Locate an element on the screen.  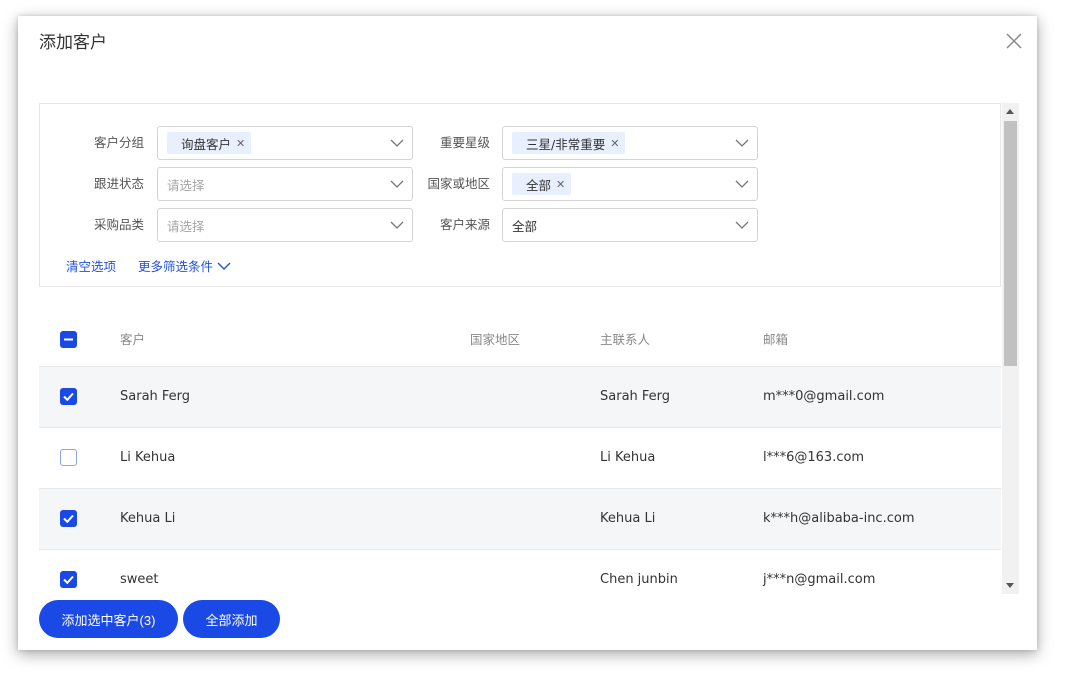
importance-select: 三星/非常重要 ✕ is located at coordinates (630, 143).